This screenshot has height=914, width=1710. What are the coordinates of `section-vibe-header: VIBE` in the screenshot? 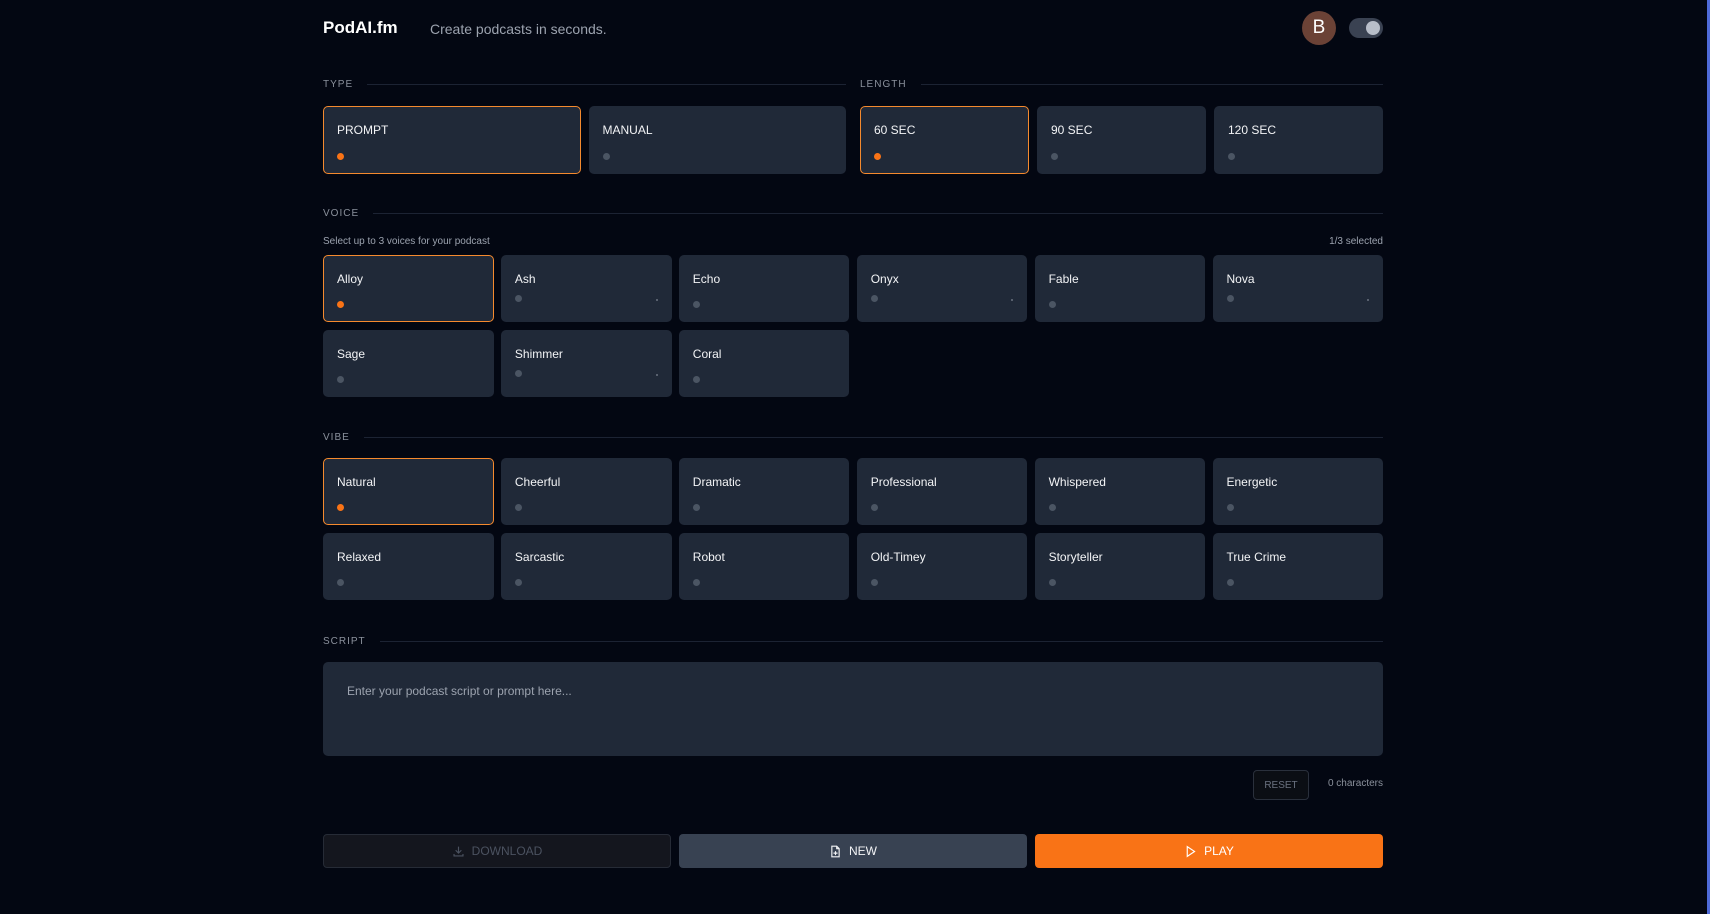 It's located at (853, 437).